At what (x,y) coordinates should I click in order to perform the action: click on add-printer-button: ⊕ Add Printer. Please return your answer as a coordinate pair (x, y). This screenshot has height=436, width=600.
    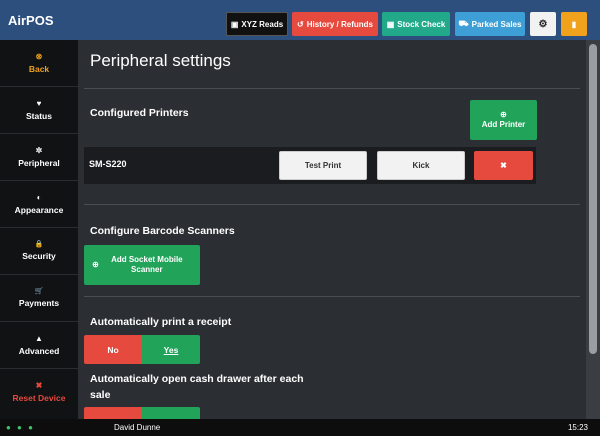
    Looking at the image, I should click on (503, 120).